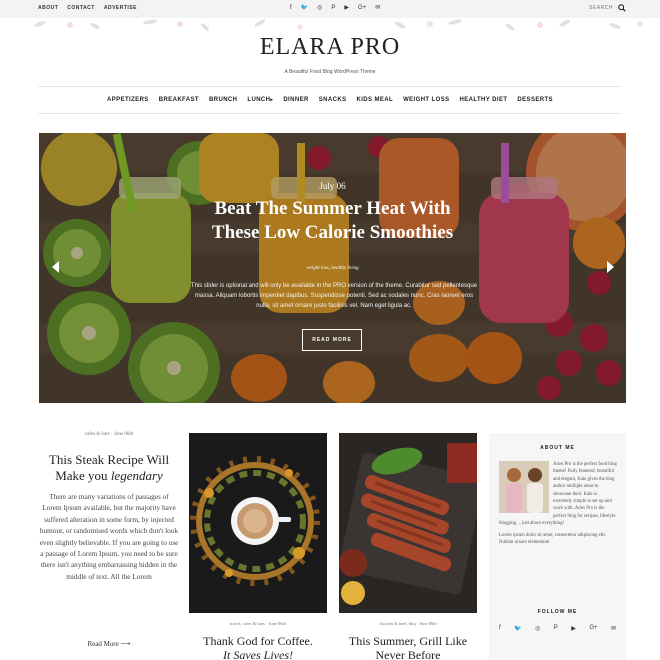 The height and width of the screenshot is (660, 660). Describe the element at coordinates (408, 654) in the screenshot. I see `post-title-line2: Never Before` at that location.